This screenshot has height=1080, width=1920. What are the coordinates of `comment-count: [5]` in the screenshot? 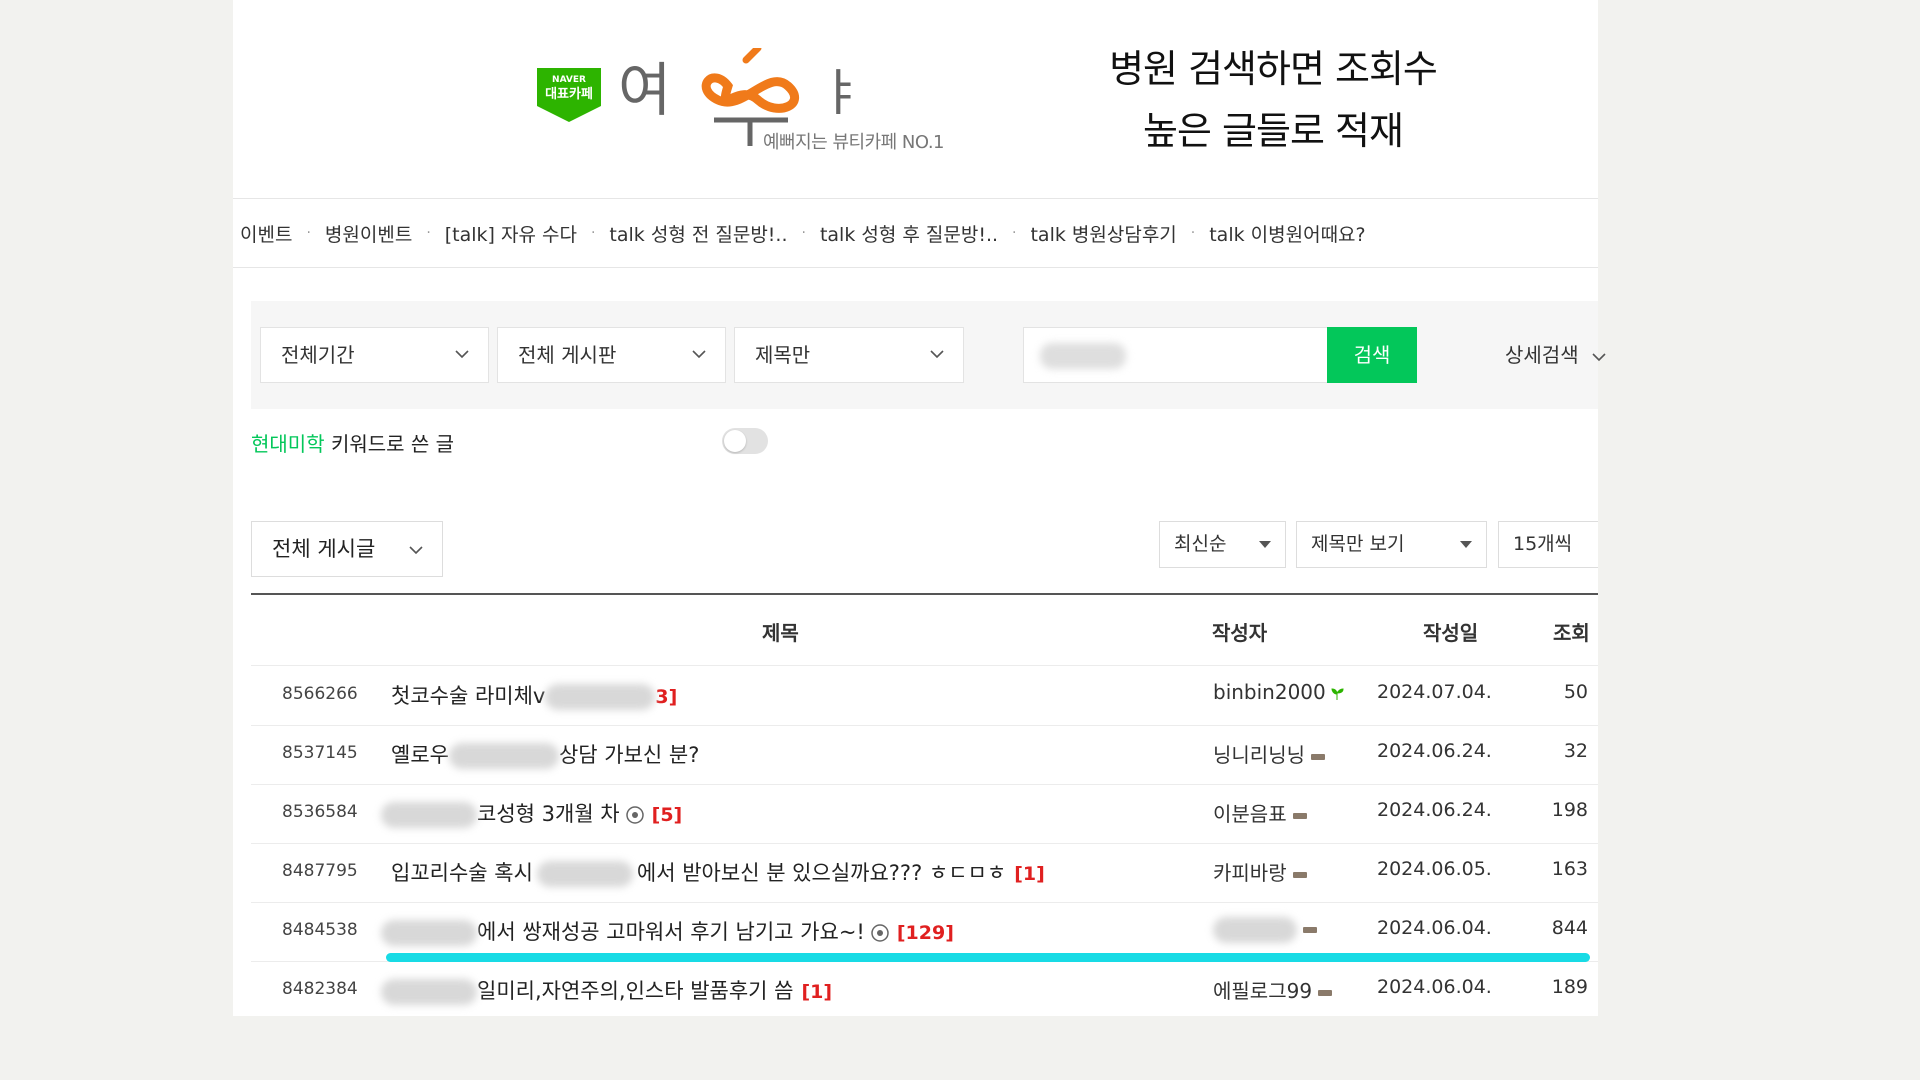 It's located at (667, 815).